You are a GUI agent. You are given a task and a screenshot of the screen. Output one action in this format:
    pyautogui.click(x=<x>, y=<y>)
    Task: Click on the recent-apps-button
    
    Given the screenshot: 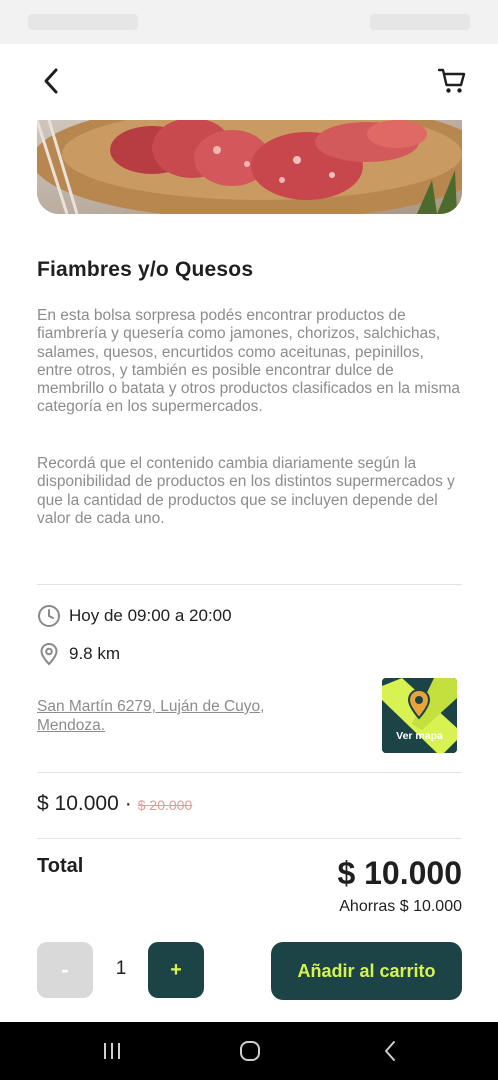 What is the action you would take?
    pyautogui.click(x=112, y=1051)
    